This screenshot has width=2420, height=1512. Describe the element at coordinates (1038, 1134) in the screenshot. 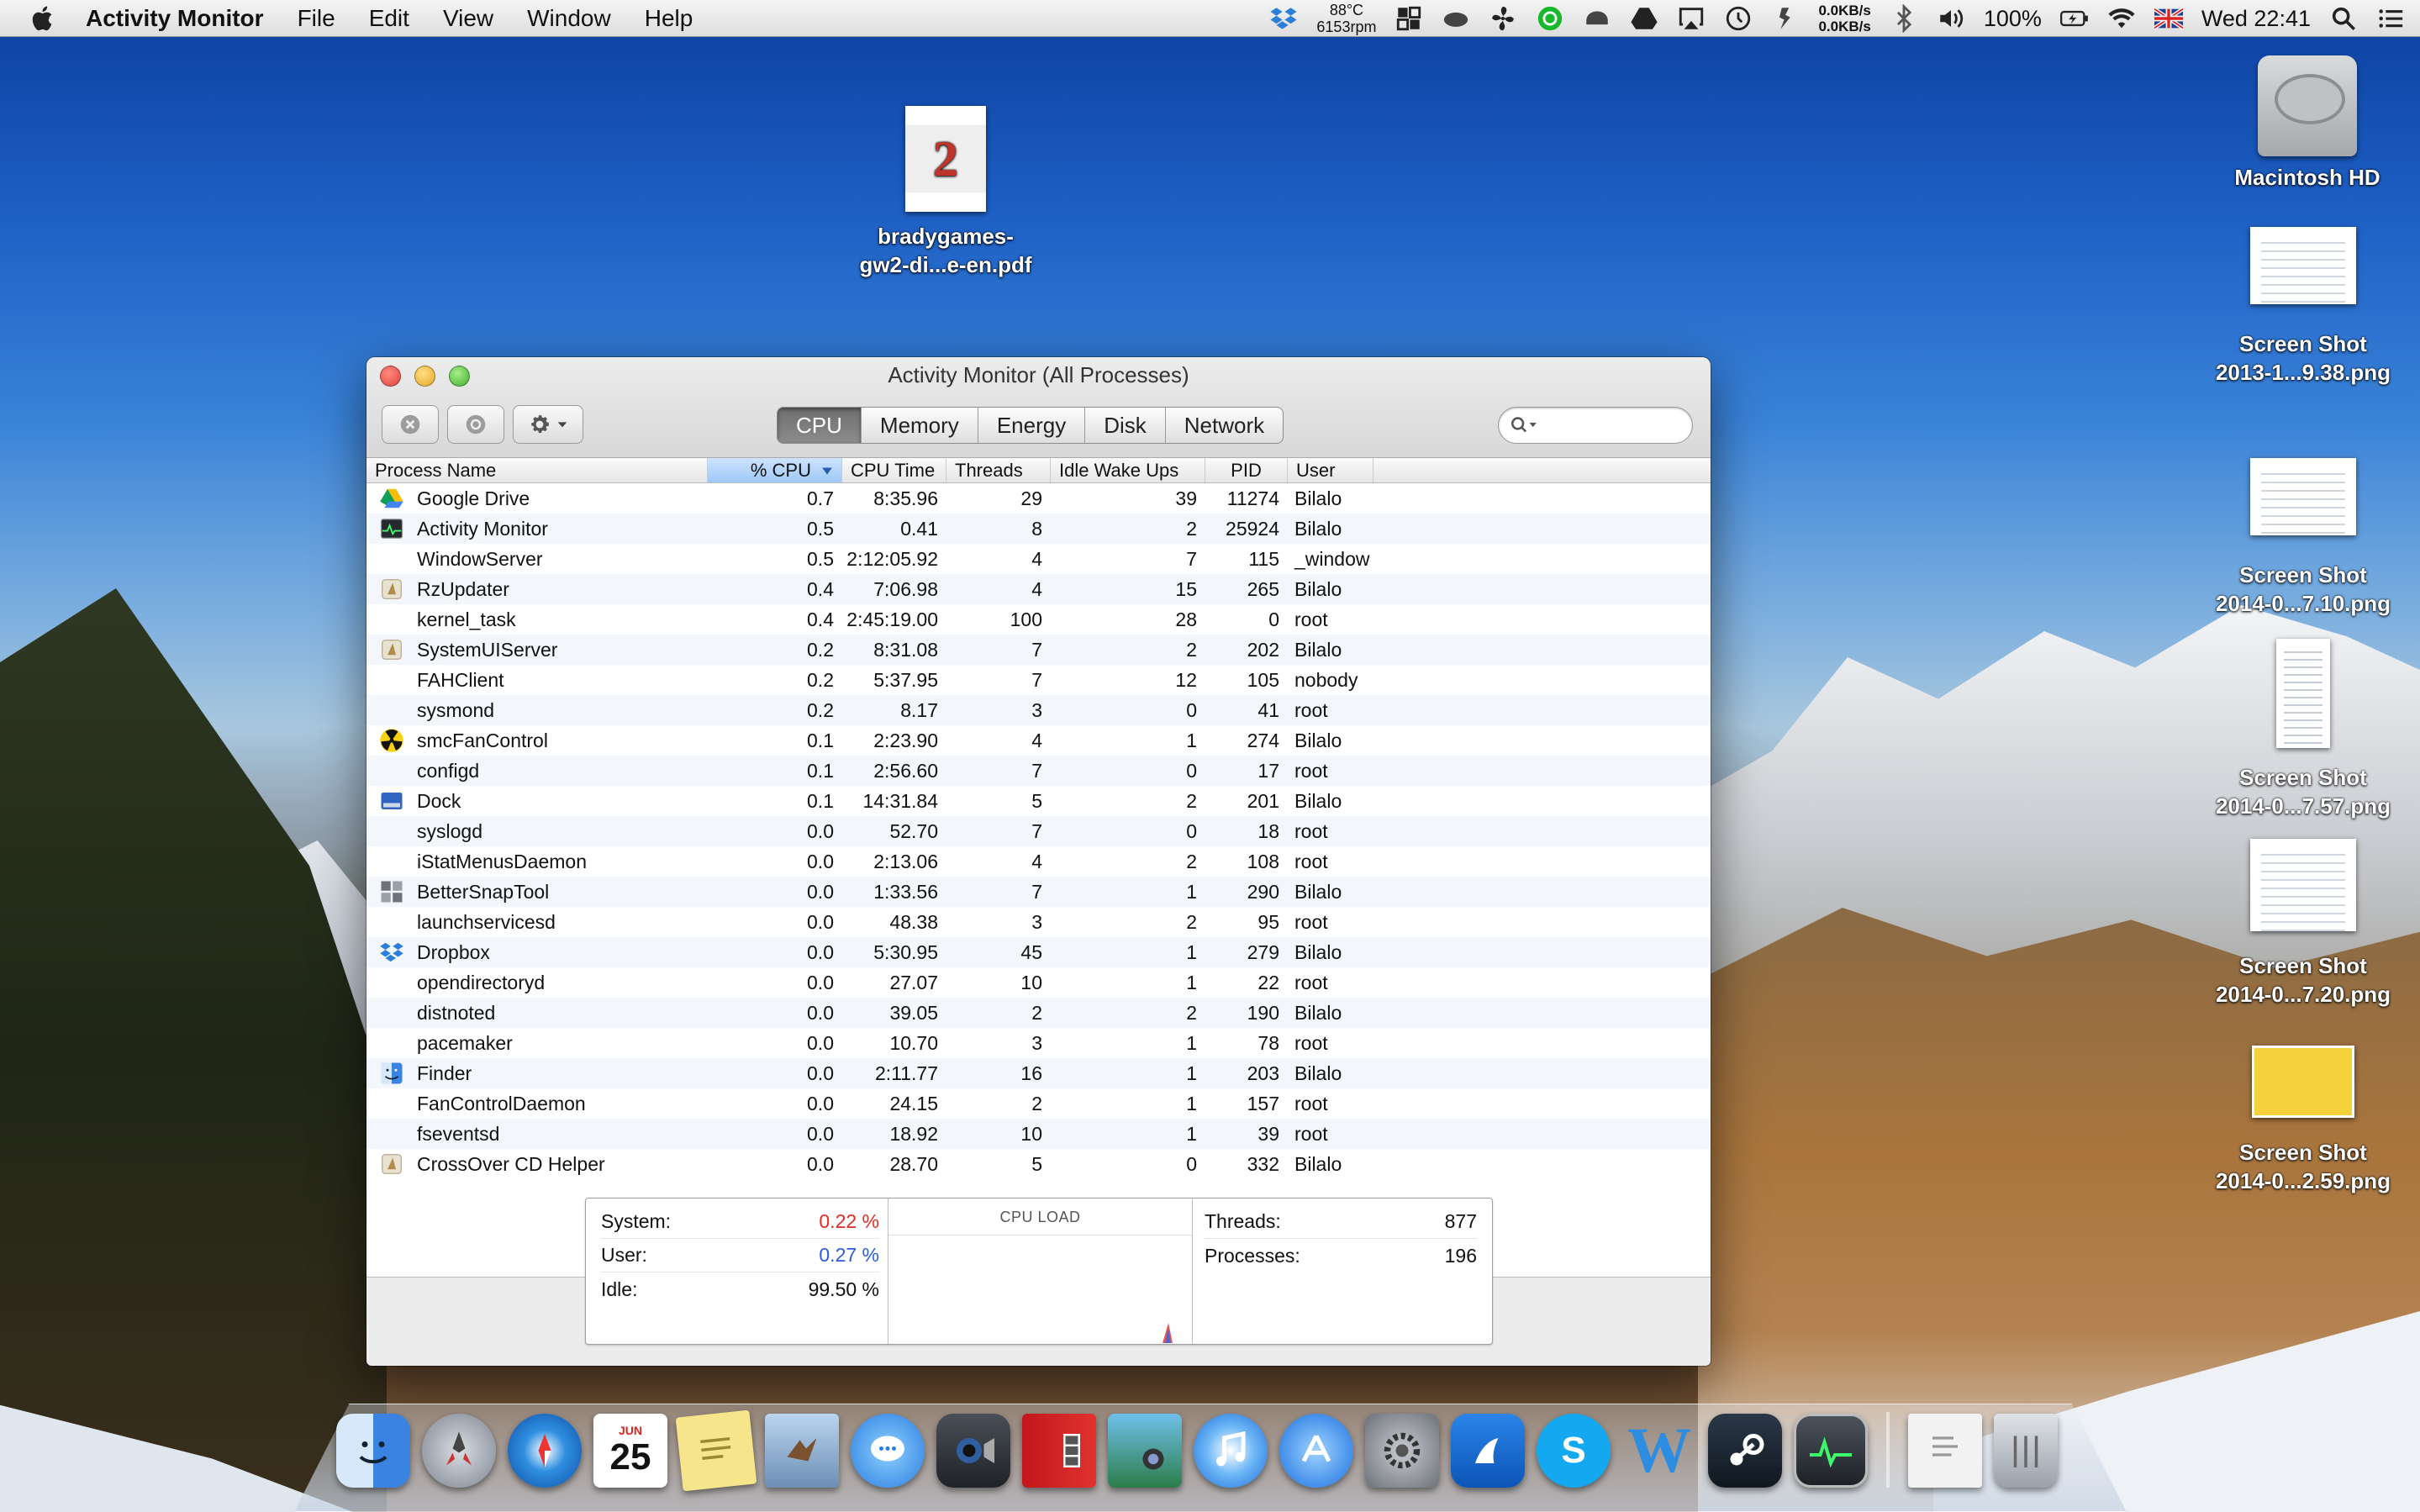

I see `table-row: fseventsd 0.0 18.92 10 1 39 root` at that location.